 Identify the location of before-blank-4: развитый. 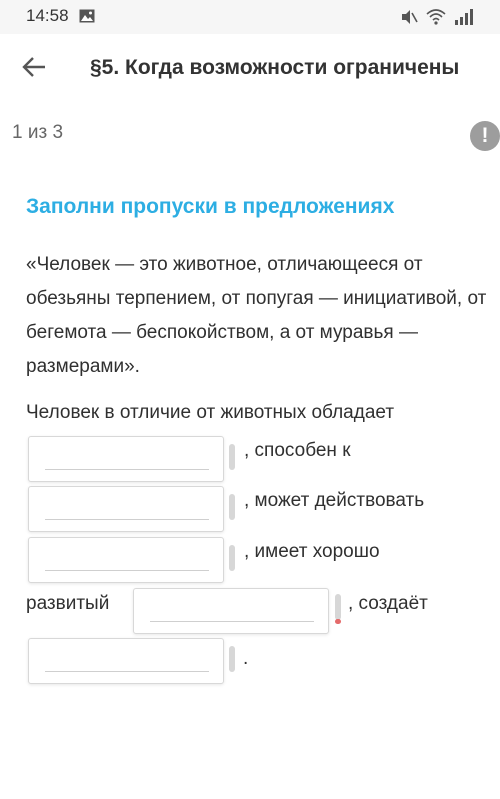
(68, 603).